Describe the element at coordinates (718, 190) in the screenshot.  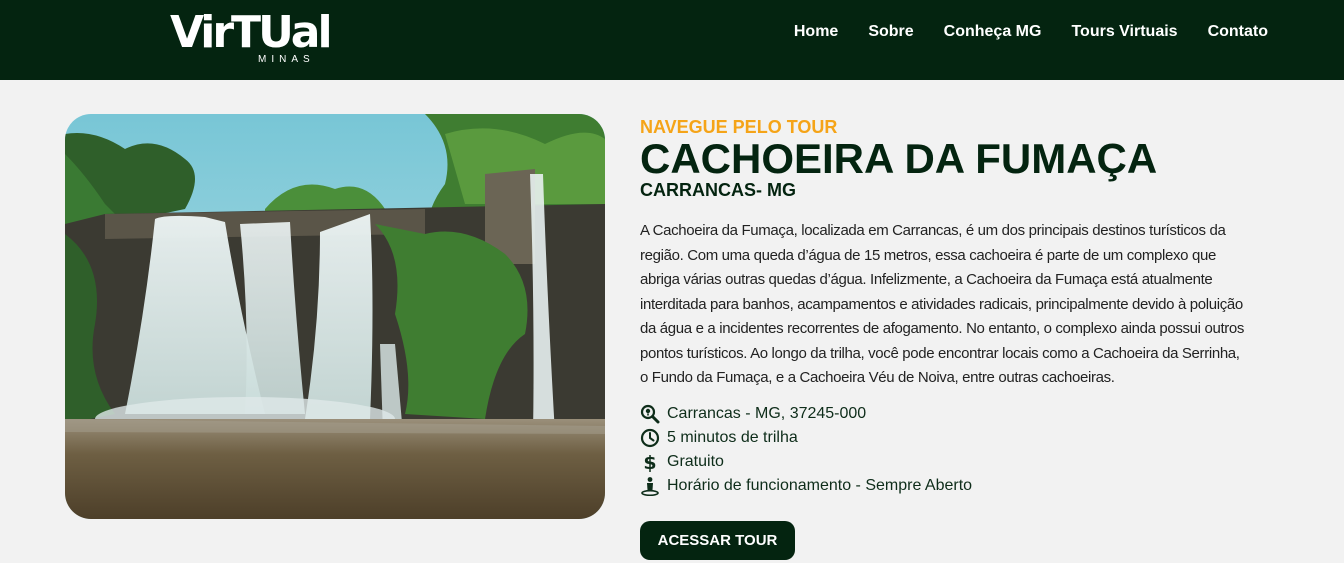
I see `location-subtitle: CARRANCAS- MG` at that location.